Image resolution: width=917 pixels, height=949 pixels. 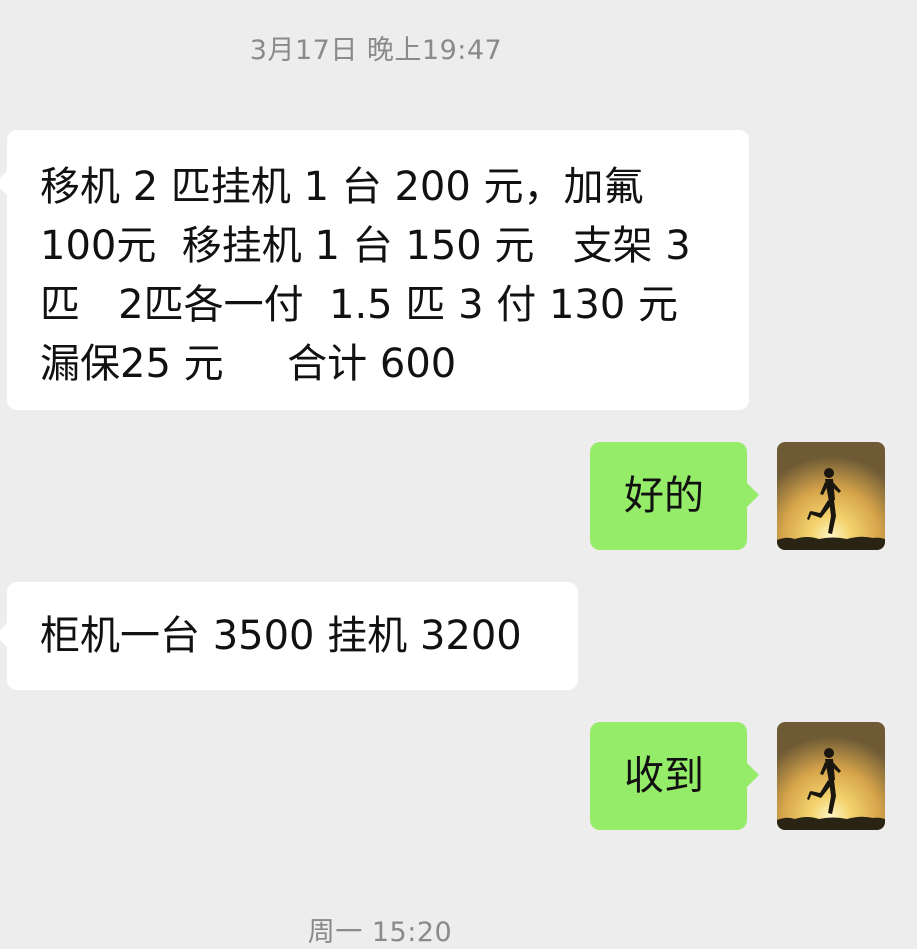 What do you see at coordinates (281, 636) in the screenshot?
I see `message-text: 柜机一台 3500 挂机 3200` at bounding box center [281, 636].